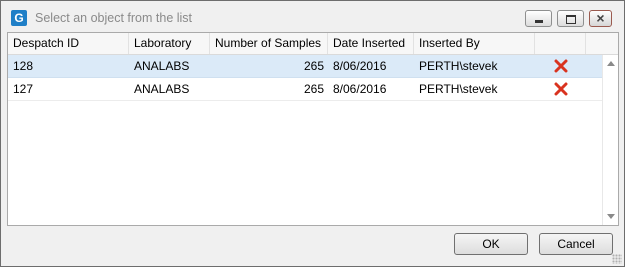 The width and height of the screenshot is (625, 267). What do you see at coordinates (269, 43) in the screenshot?
I see `column-header-number-of-samples: Number of Samples` at bounding box center [269, 43].